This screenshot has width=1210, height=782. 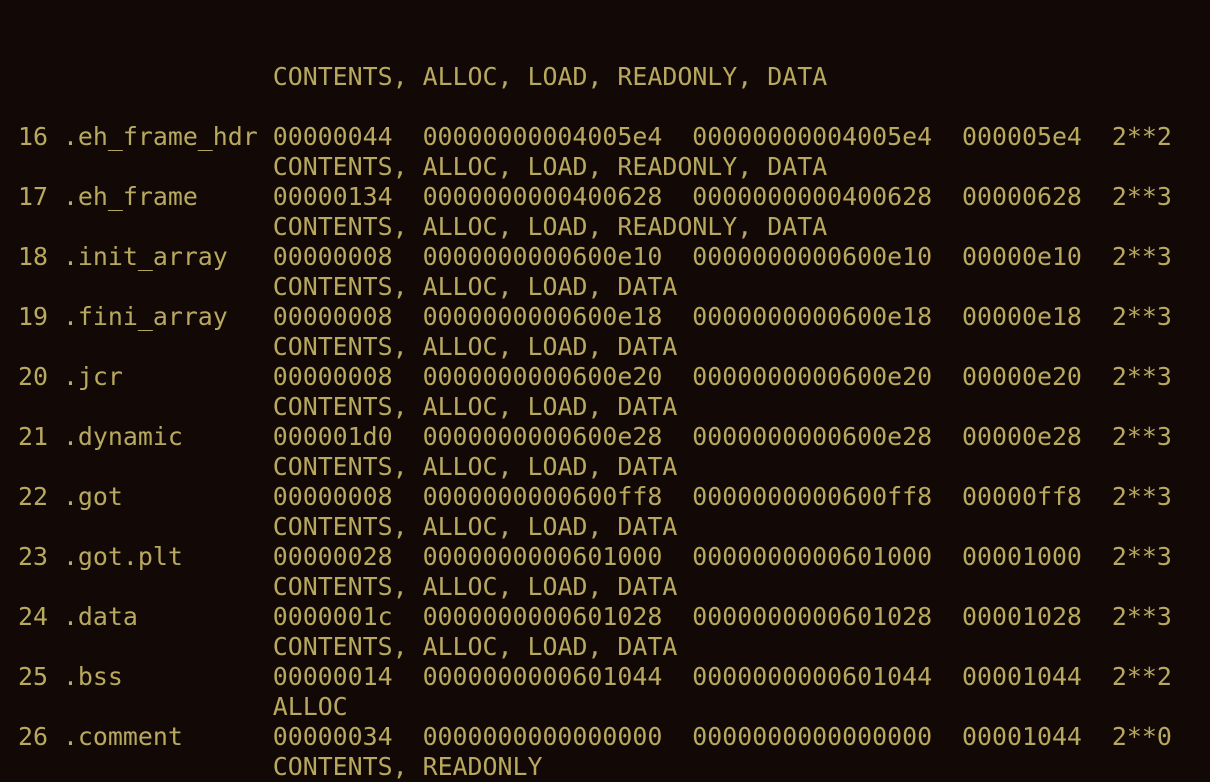 What do you see at coordinates (1022, 376) in the screenshot?
I see `section-file-offset: 00000e20` at bounding box center [1022, 376].